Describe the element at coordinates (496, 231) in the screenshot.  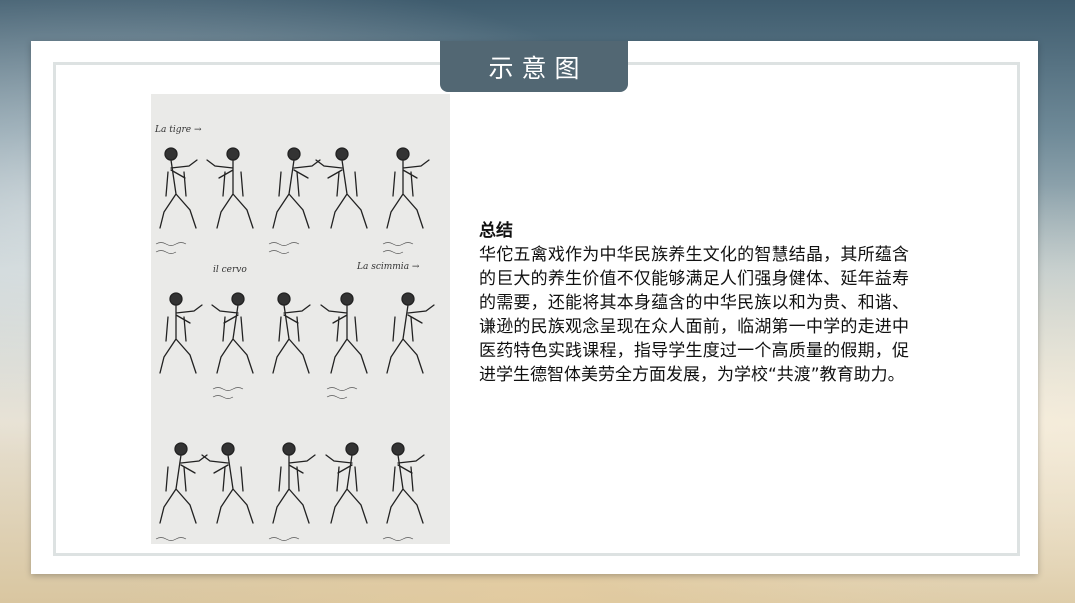
I see `summary-title: 总结` at that location.